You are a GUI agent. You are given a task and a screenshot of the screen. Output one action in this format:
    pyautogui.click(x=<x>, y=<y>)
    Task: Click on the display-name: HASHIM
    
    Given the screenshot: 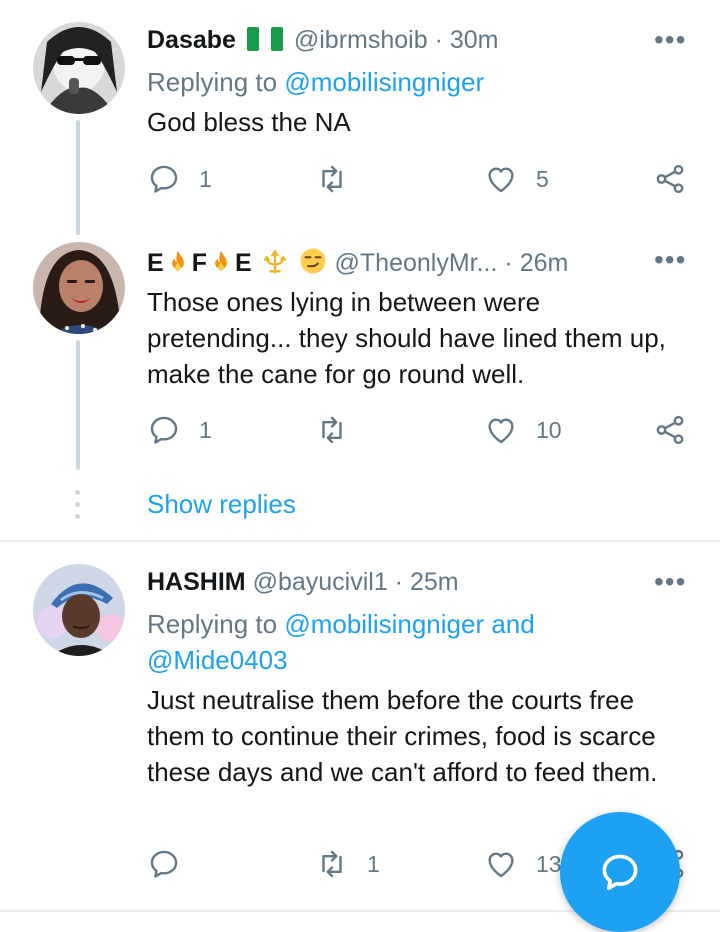 What is the action you would take?
    pyautogui.click(x=196, y=582)
    